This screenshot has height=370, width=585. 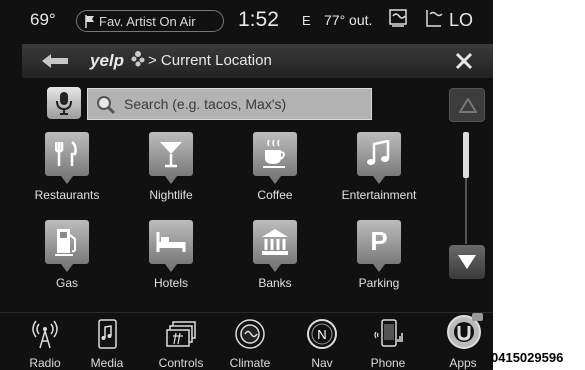 What do you see at coordinates (348, 20) in the screenshot?
I see `outside-temperature: 77° out.` at bounding box center [348, 20].